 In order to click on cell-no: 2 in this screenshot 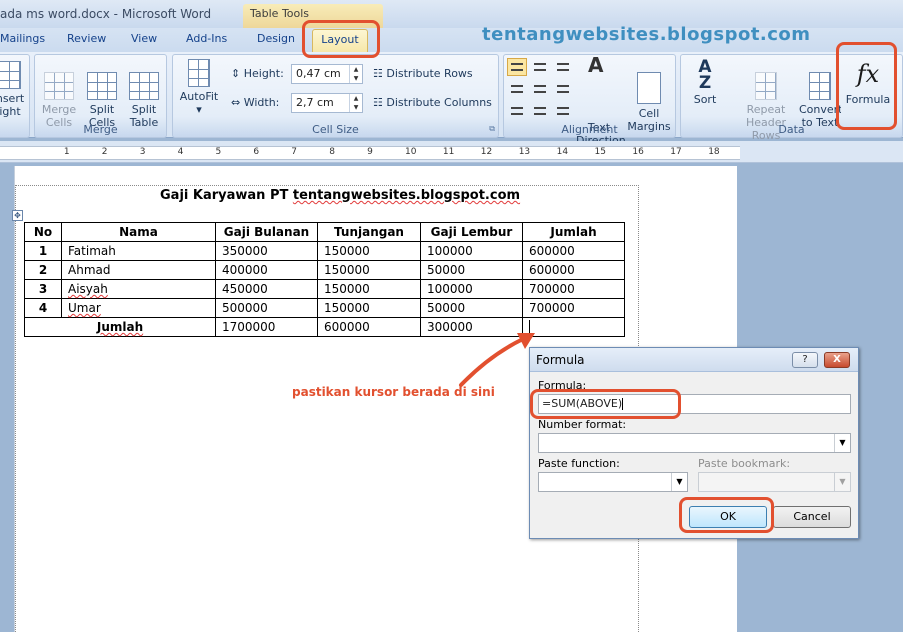, I will do `click(43, 270)`.